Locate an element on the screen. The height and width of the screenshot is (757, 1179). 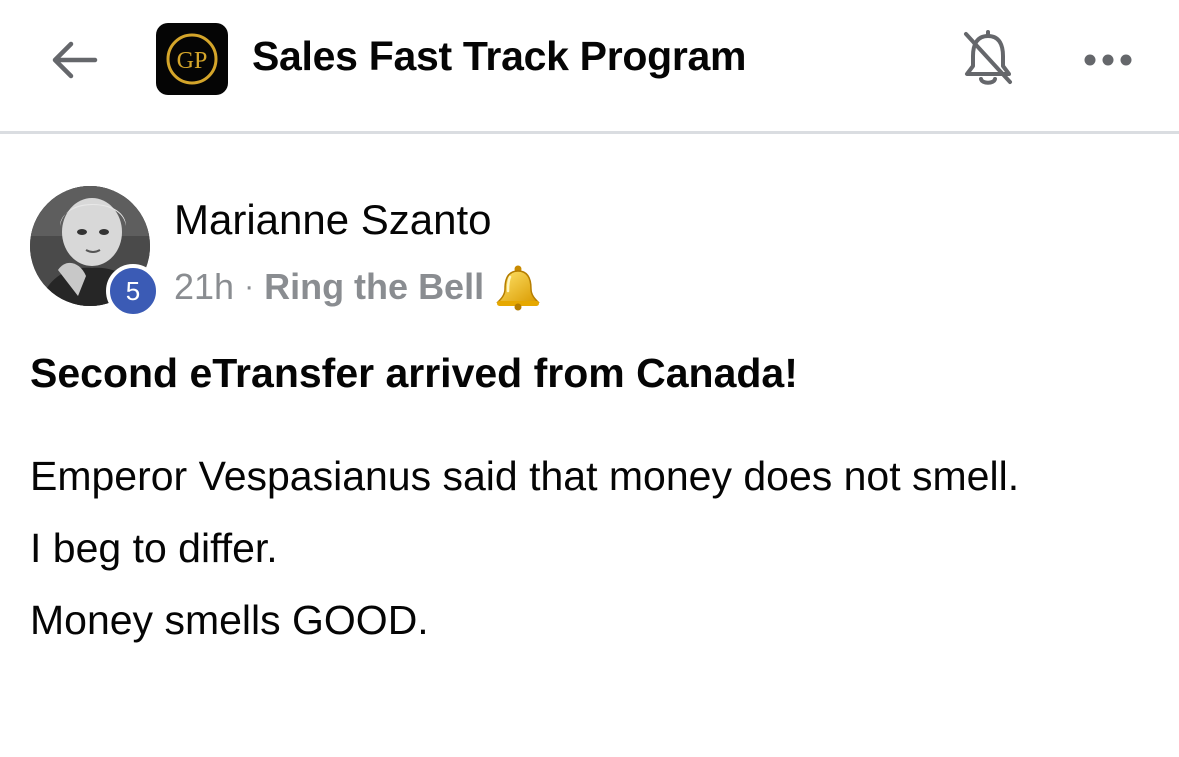
gp-logo-icon: GP is located at coordinates (192, 59).